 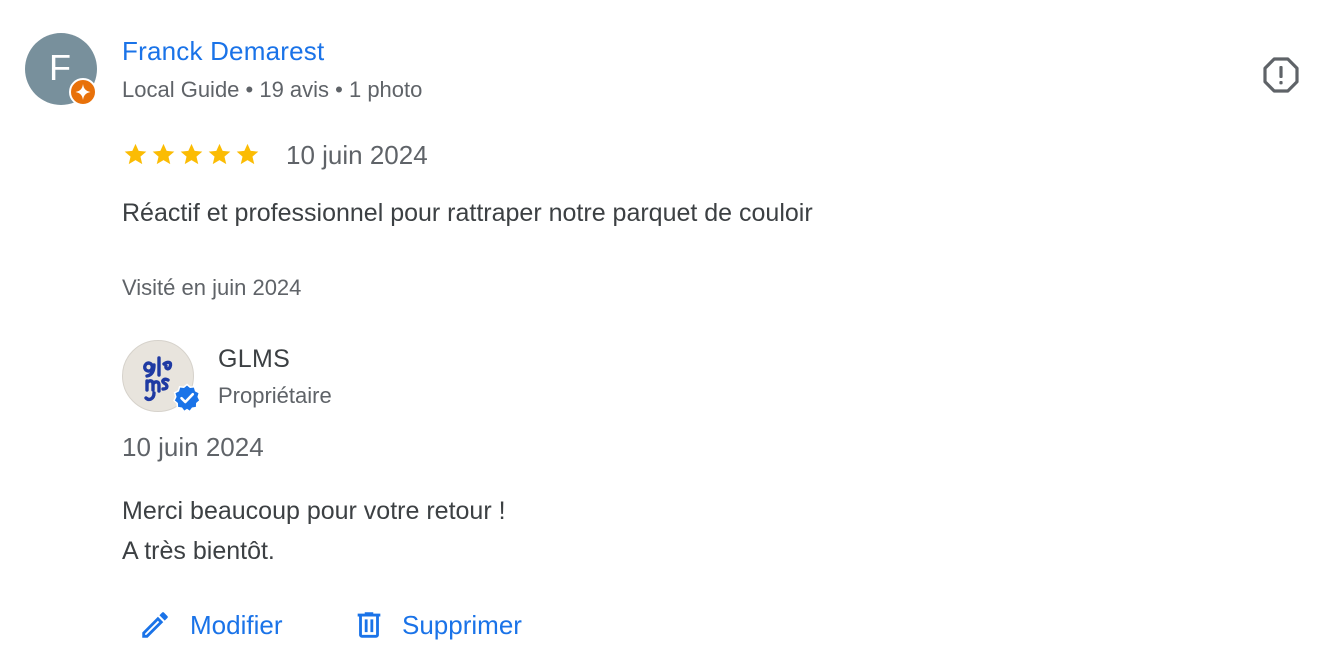 What do you see at coordinates (212, 287) in the screenshot?
I see `visited-date: Visité en juin 2024` at bounding box center [212, 287].